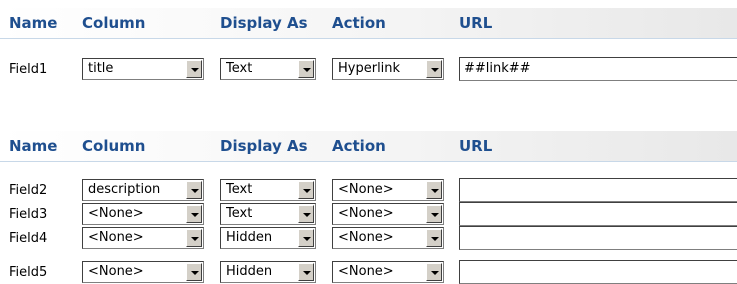 The image size is (737, 284). What do you see at coordinates (359, 146) in the screenshot?
I see `header-action-2: Action` at bounding box center [359, 146].